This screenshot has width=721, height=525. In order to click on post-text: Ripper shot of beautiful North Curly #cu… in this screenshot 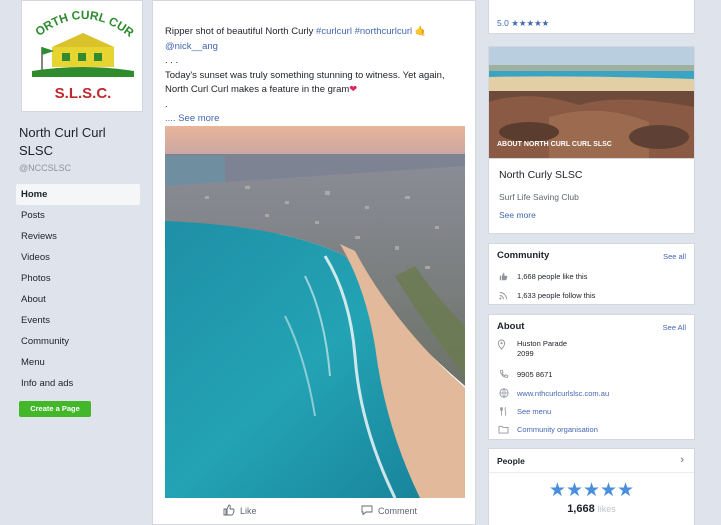, I will do `click(315, 76)`.